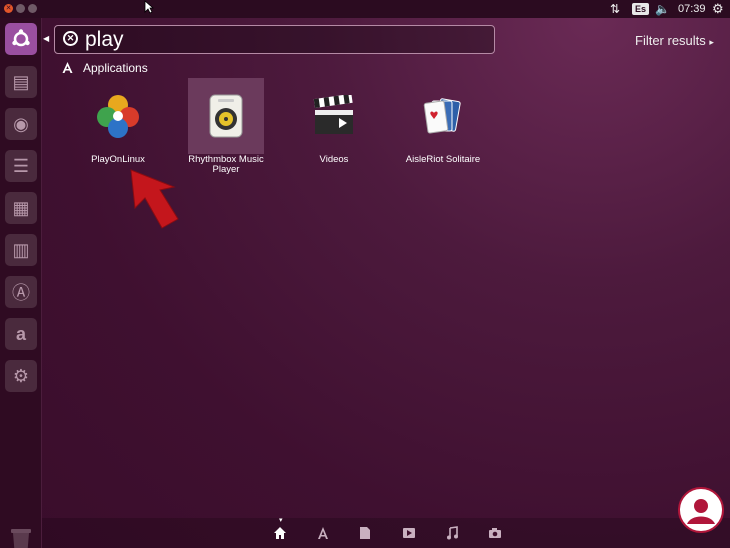 The image size is (730, 548). What do you see at coordinates (495, 534) in the screenshot?
I see `photos-lens-icon` at bounding box center [495, 534].